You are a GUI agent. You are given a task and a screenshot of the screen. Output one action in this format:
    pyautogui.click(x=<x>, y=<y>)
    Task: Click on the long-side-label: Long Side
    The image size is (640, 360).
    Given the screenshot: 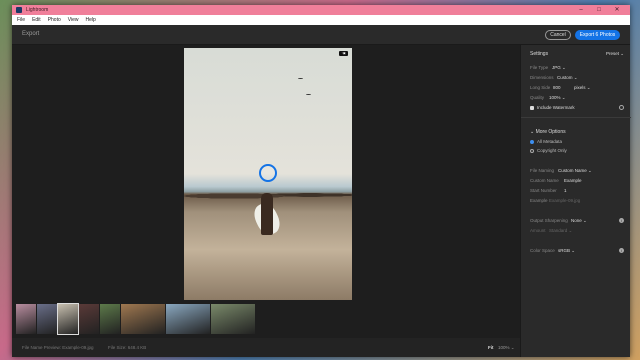 What is the action you would take?
    pyautogui.click(x=540, y=87)
    